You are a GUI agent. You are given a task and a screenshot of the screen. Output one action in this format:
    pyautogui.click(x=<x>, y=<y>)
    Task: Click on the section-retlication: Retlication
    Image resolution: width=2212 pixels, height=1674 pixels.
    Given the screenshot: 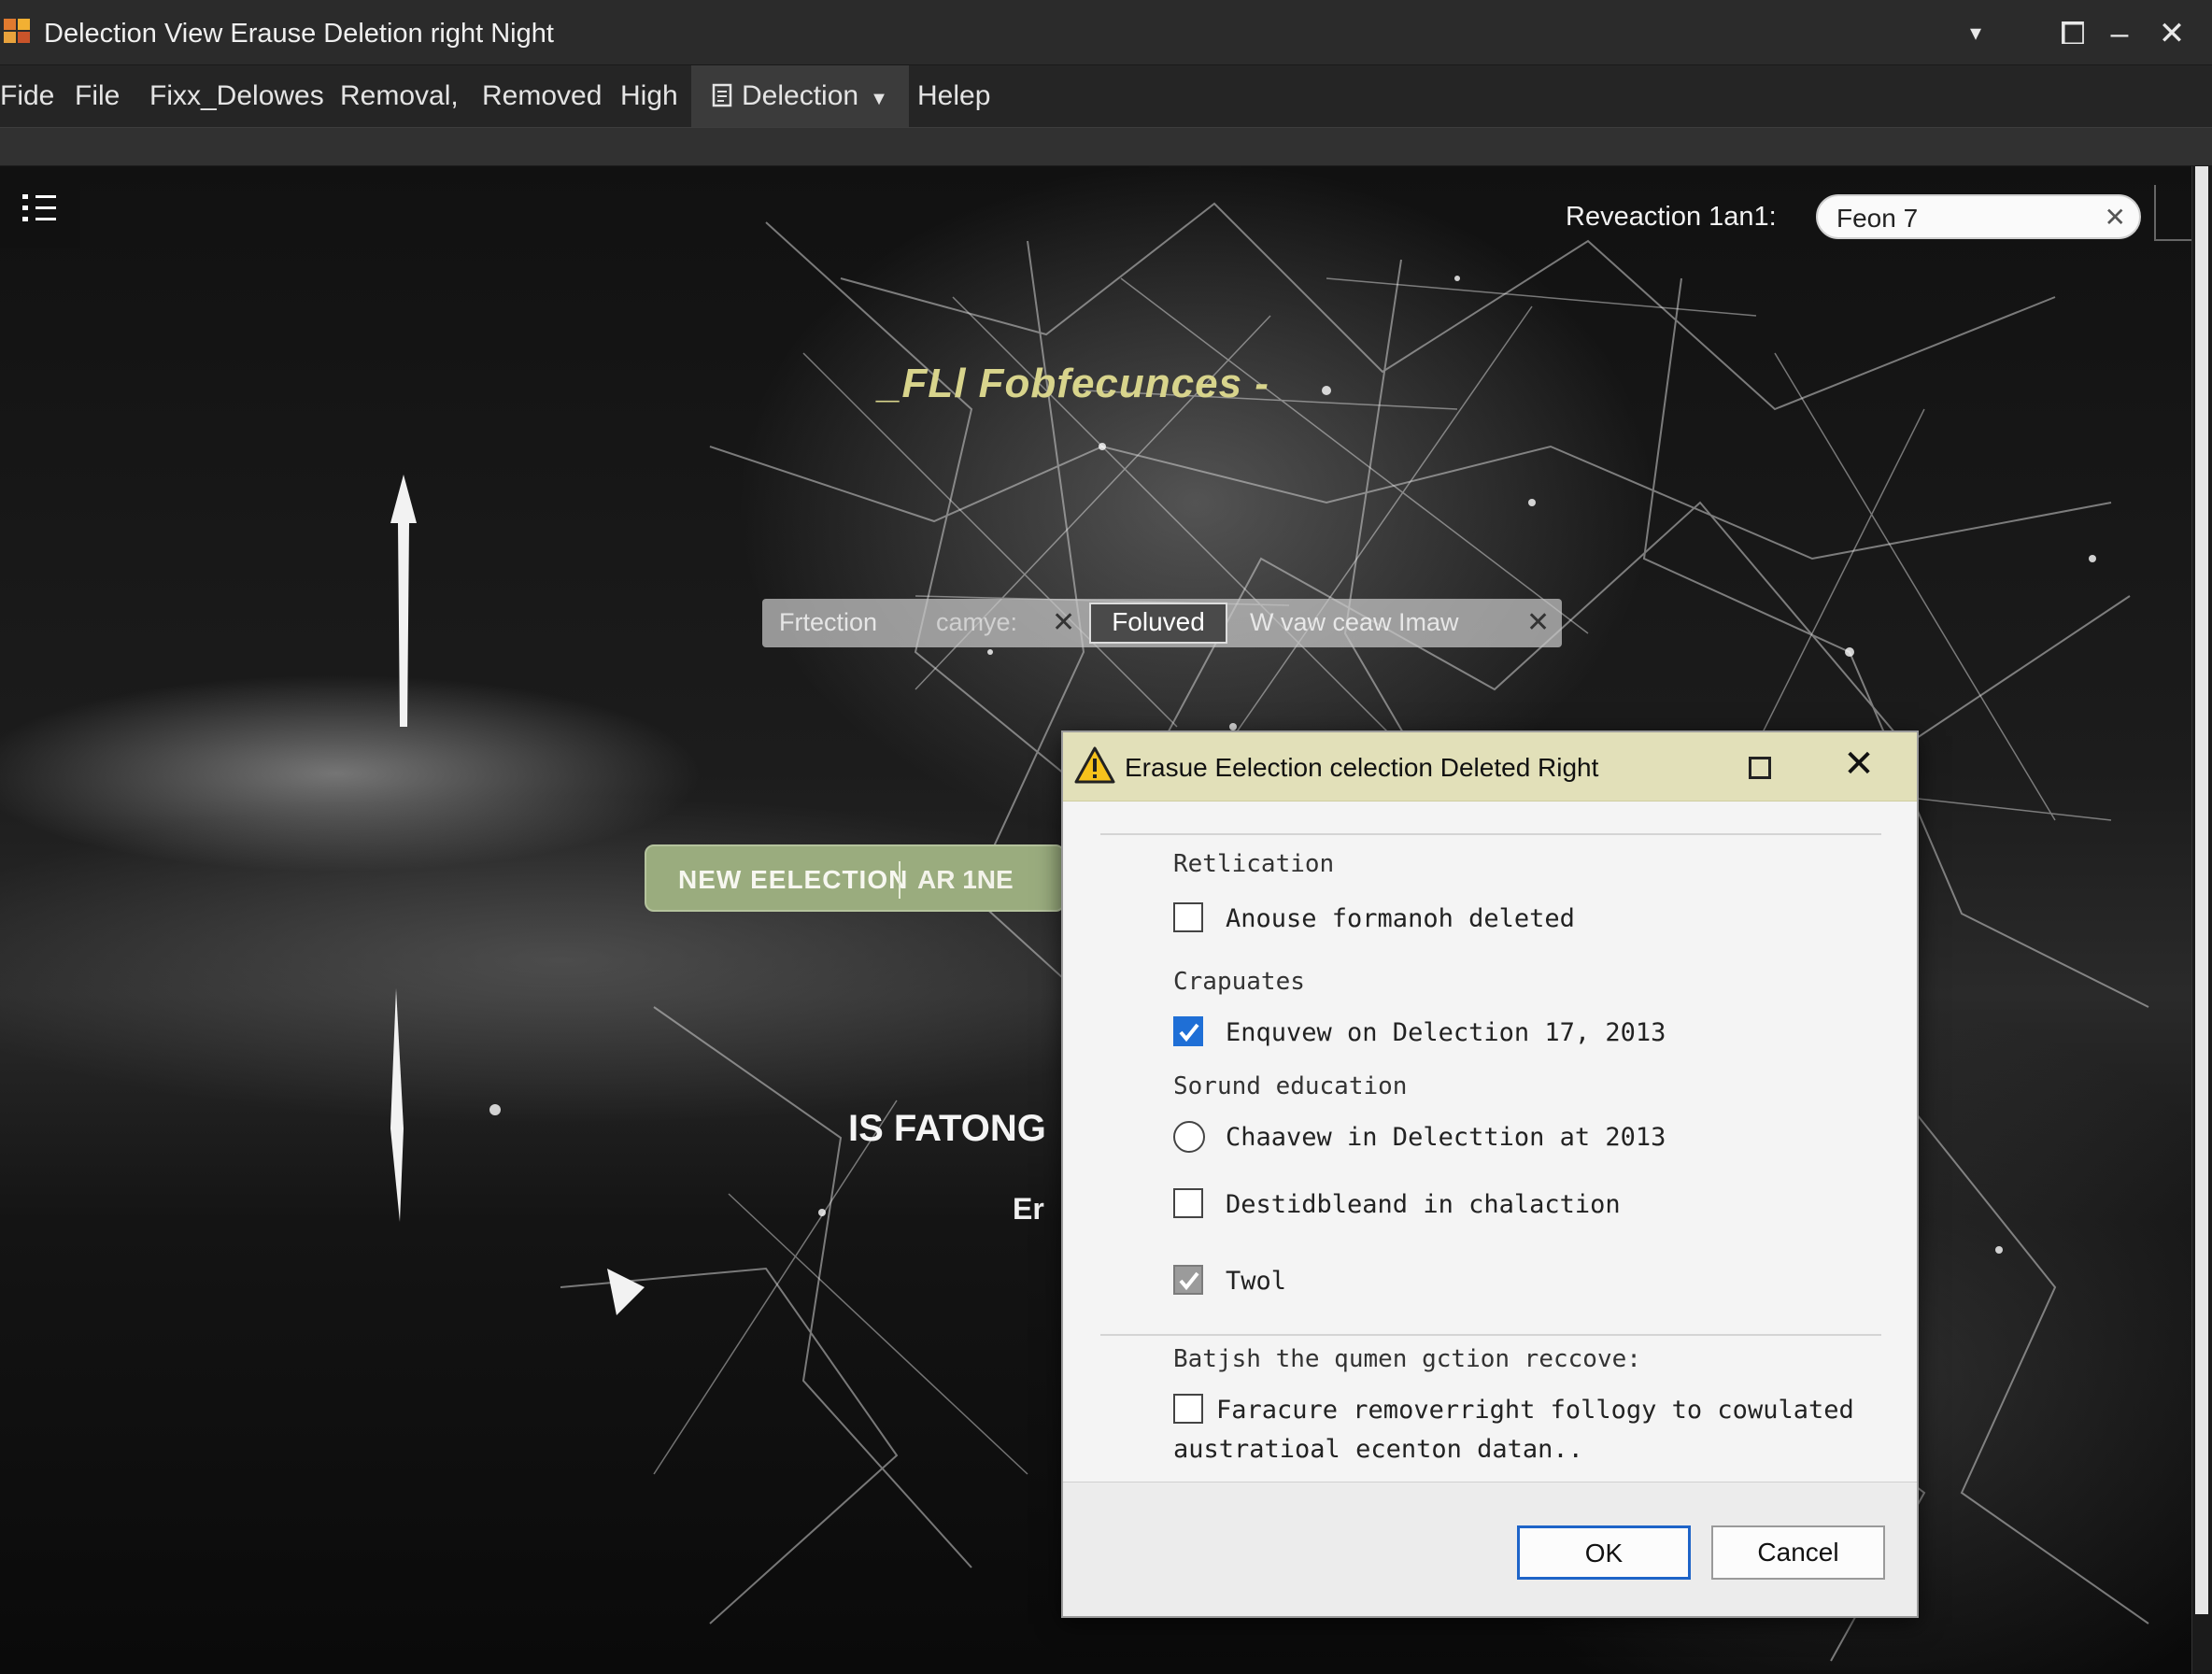 What is the action you would take?
    pyautogui.click(x=1254, y=864)
    